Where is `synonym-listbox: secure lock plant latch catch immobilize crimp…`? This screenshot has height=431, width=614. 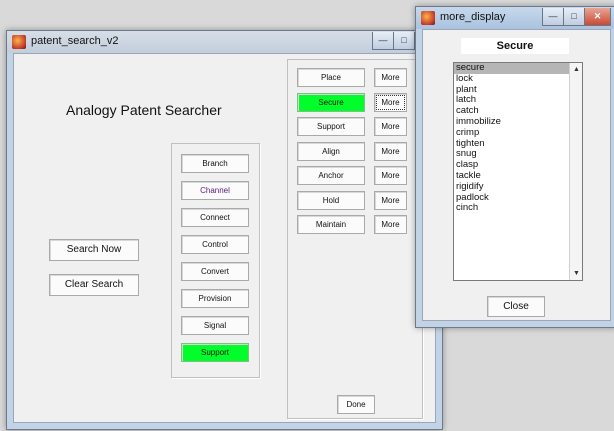 synonym-listbox: secure lock plant latch catch immobilize crimp… is located at coordinates (518, 171).